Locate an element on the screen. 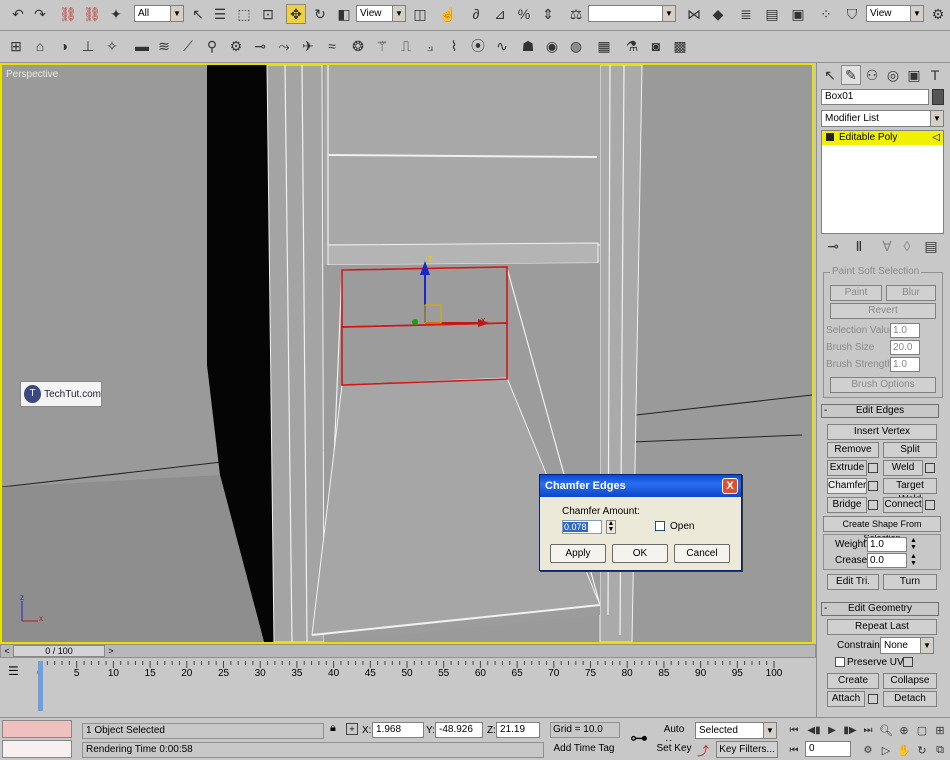 The height and width of the screenshot is (760, 950). move-icon: ✥ is located at coordinates (296, 14).